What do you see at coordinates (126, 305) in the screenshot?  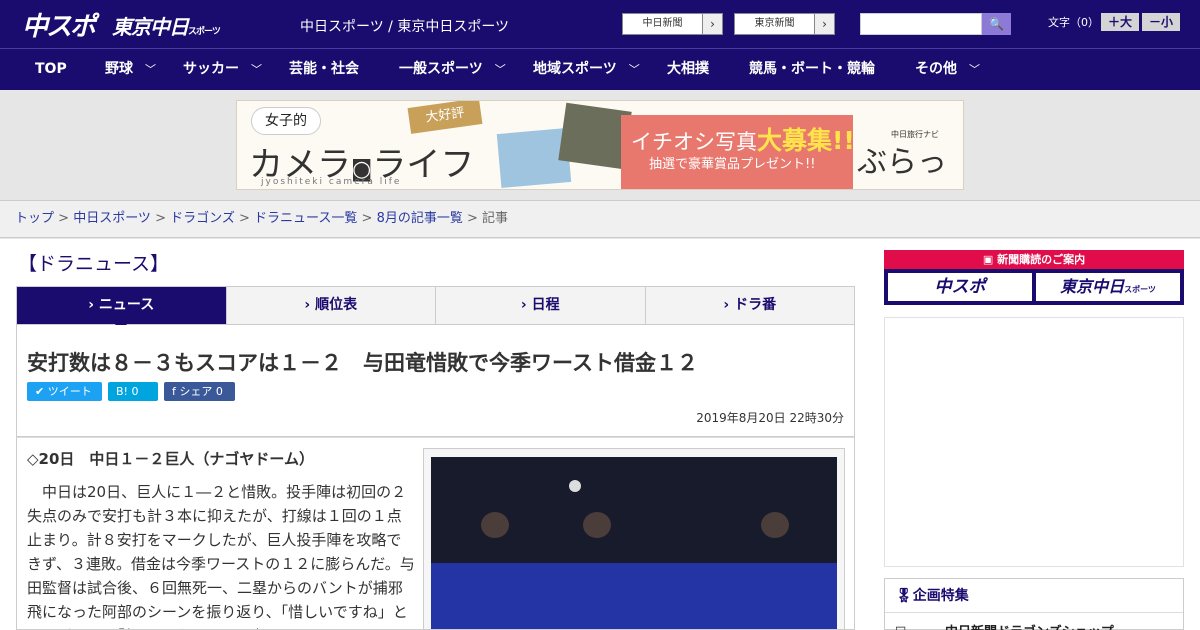 I see `tab-label: ニュース` at bounding box center [126, 305].